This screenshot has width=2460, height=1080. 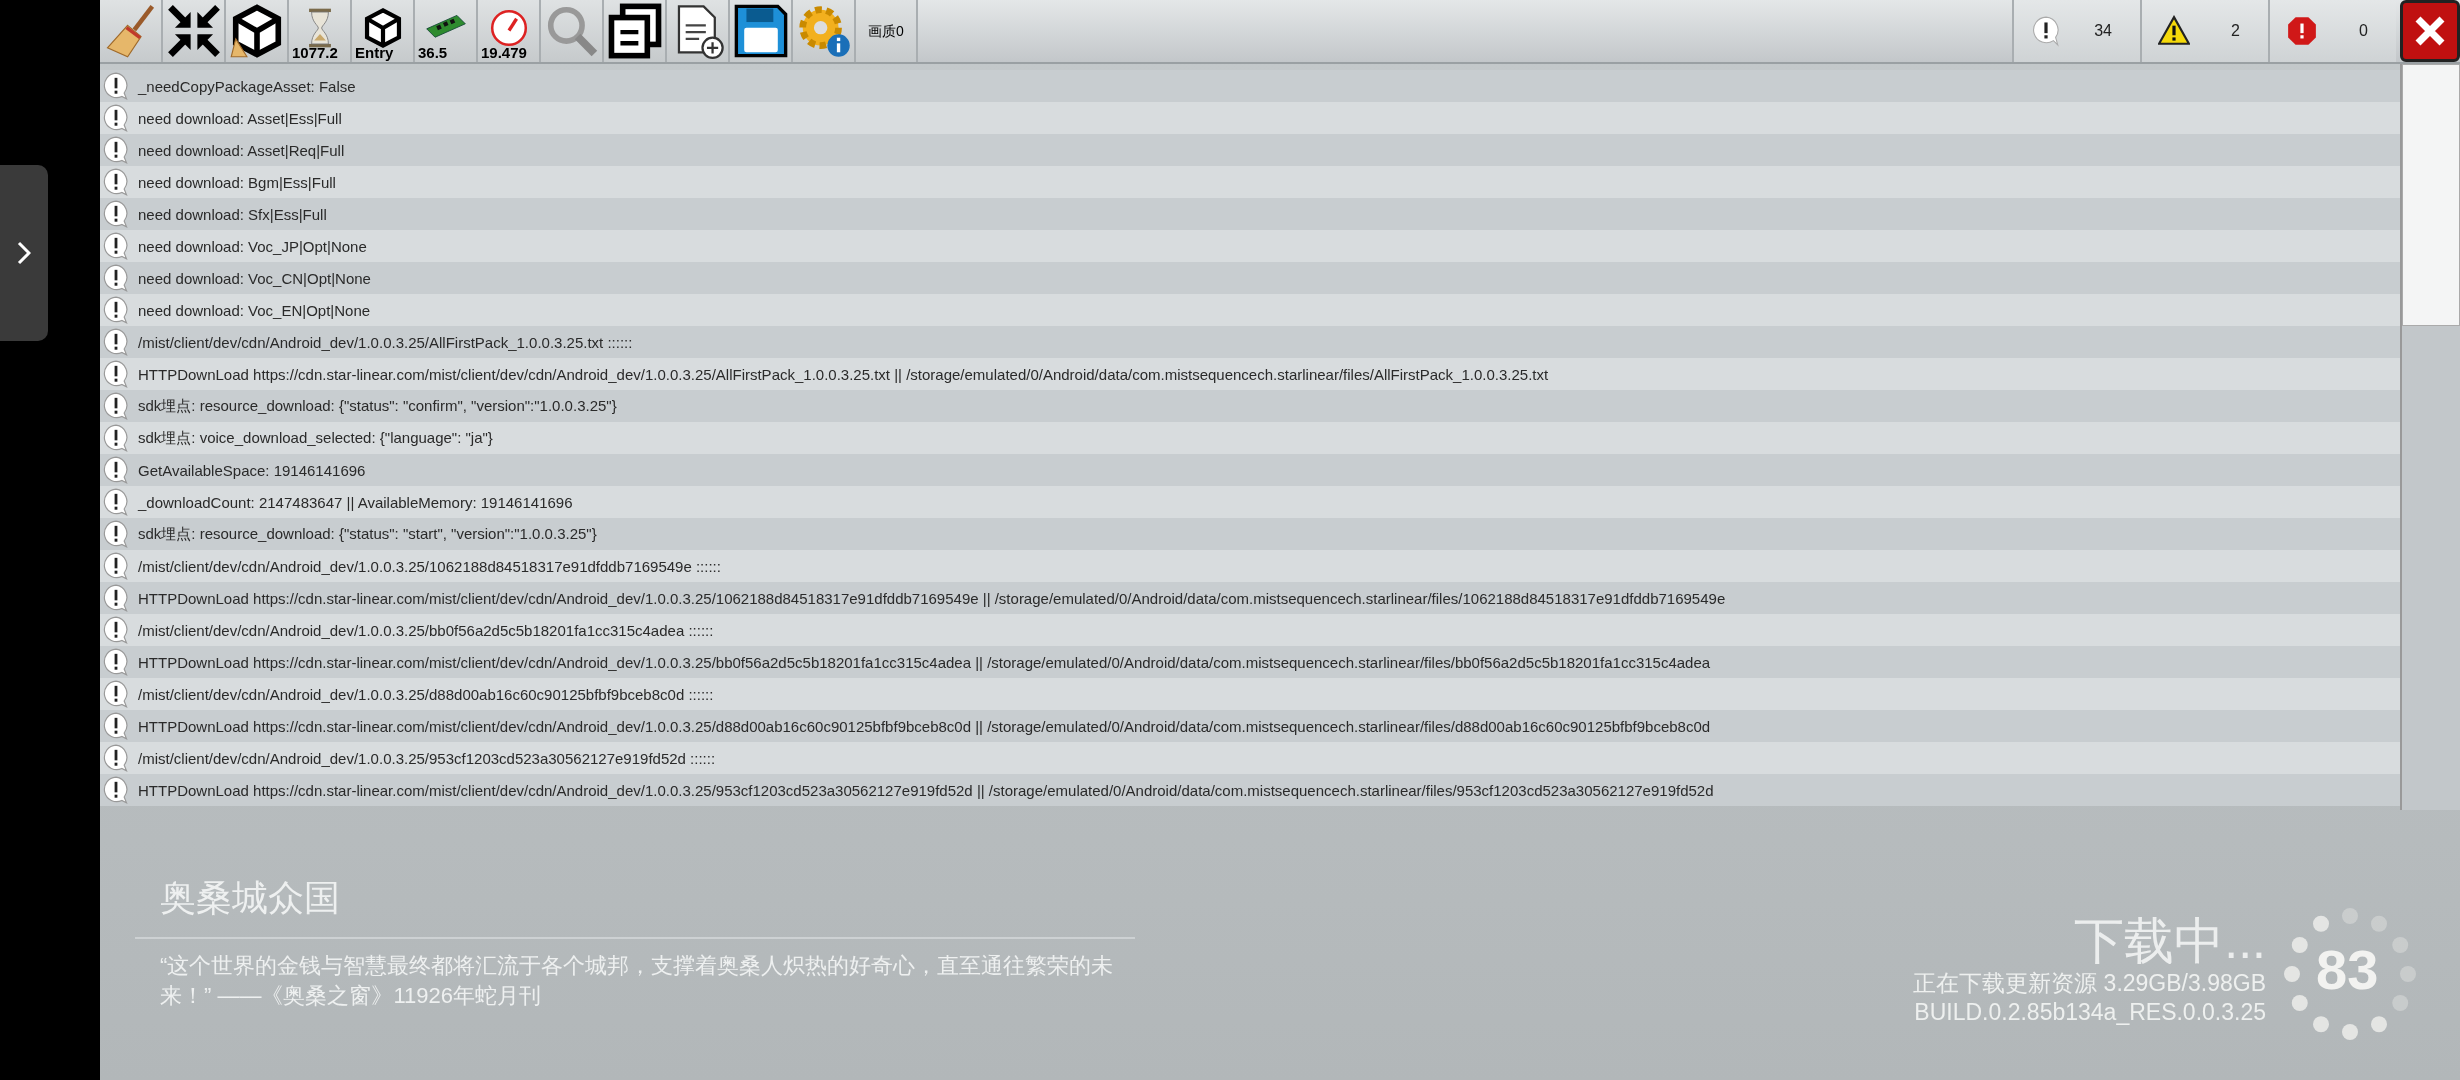 I want to click on log-message: need download: Voc_CN|Opt|None, so click(x=254, y=278).